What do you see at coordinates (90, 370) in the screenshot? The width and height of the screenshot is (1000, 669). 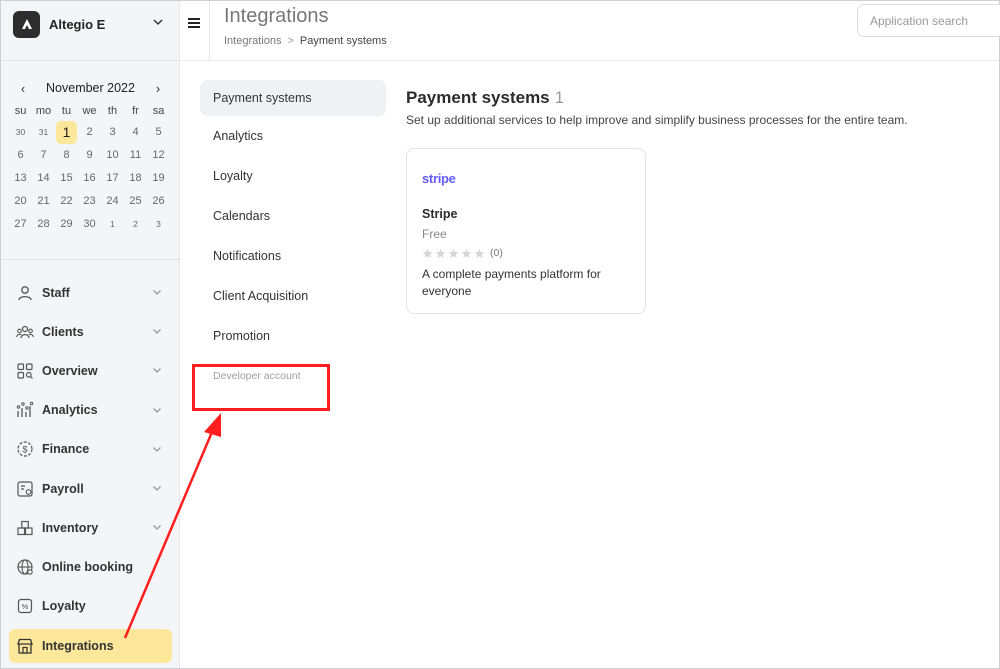 I see `sidebar-item-overview: Overview` at bounding box center [90, 370].